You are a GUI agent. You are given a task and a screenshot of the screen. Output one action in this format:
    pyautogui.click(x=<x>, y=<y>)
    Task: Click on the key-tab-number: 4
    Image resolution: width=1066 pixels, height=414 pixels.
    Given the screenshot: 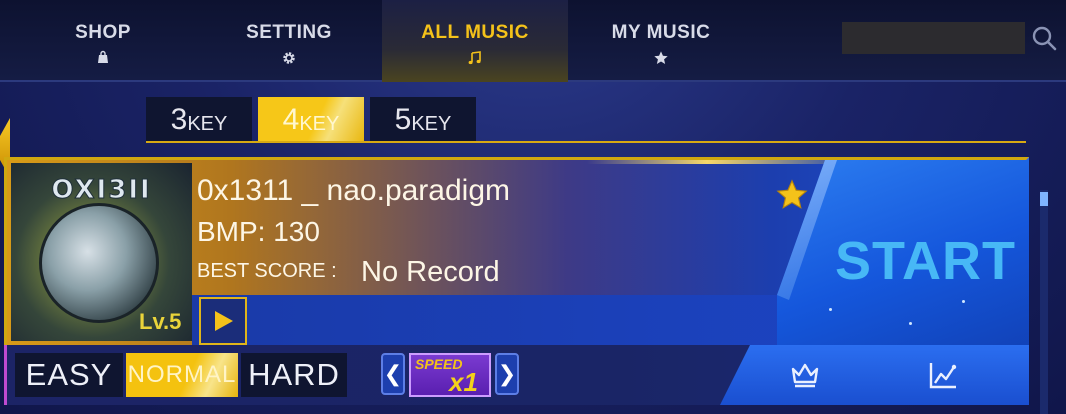 What is the action you would take?
    pyautogui.click(x=291, y=119)
    